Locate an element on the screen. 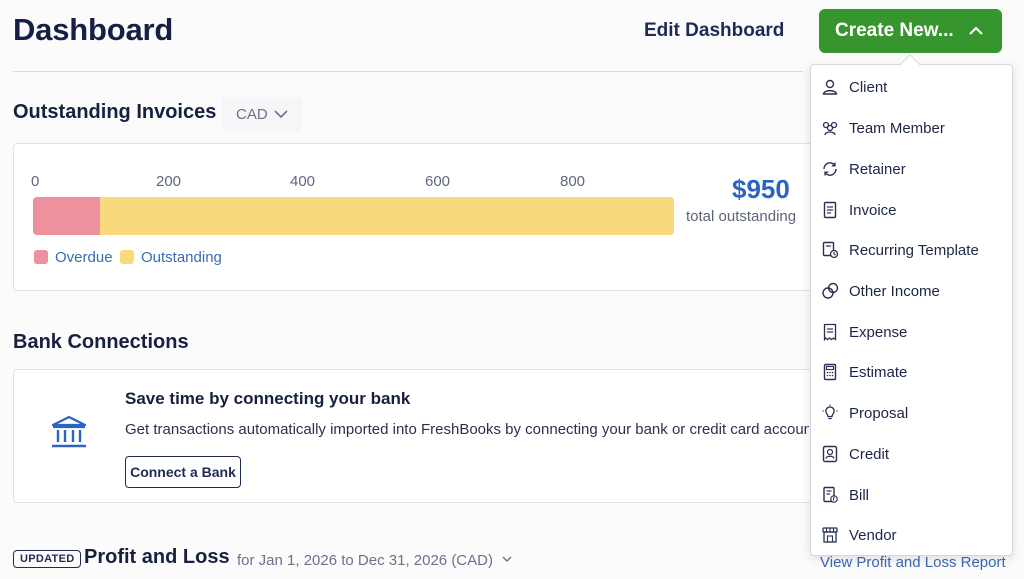 This screenshot has width=1024, height=579. estimate-icon is located at coordinates (830, 372).